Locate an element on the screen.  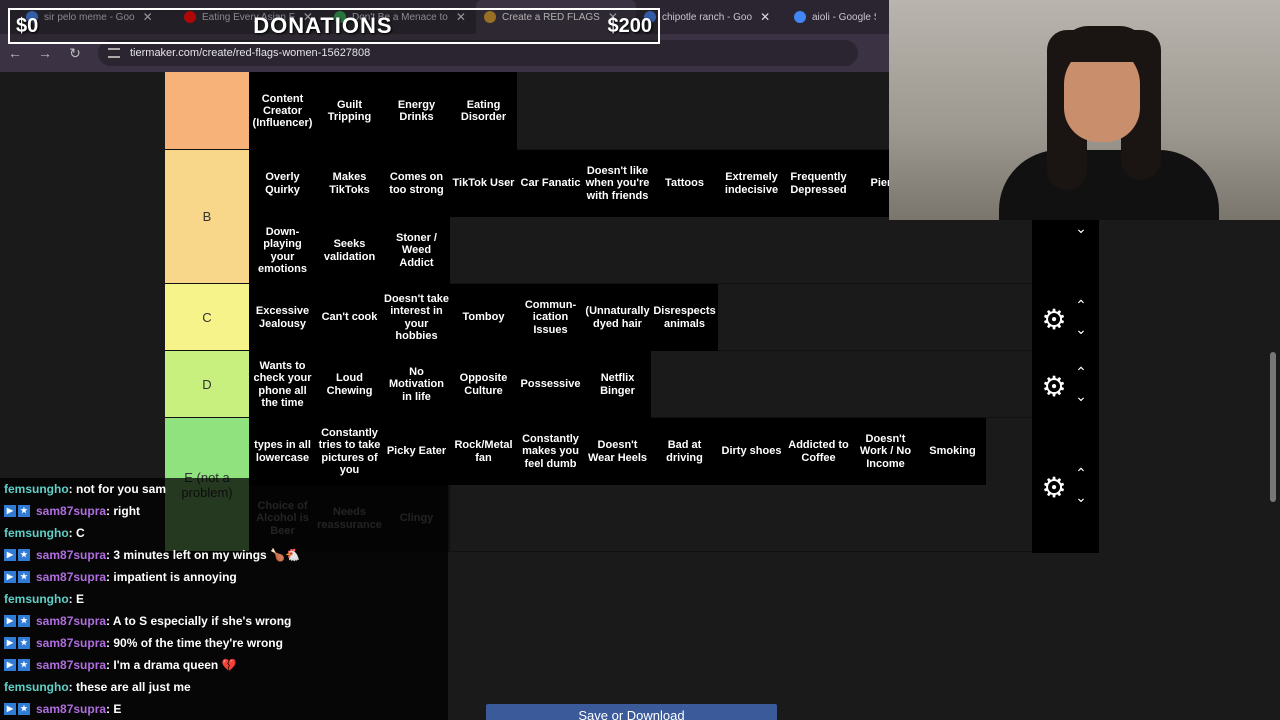
page-scrollbar is located at coordinates (1273, 427).